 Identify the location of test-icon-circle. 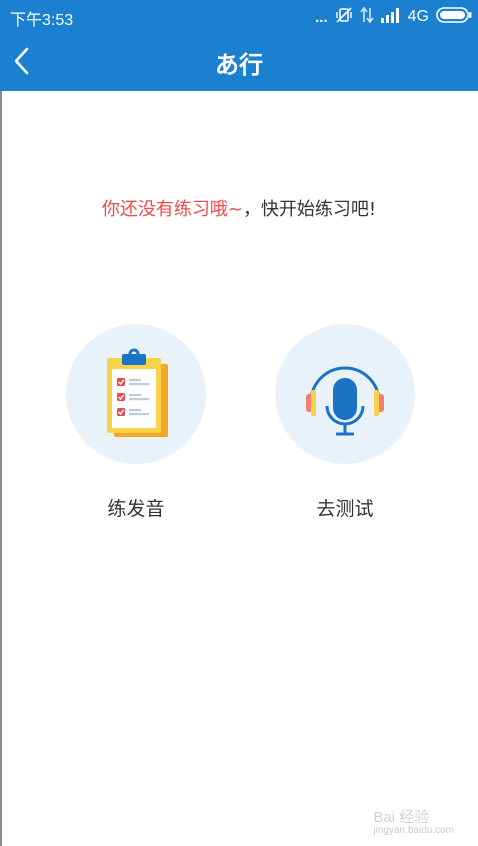
(345, 394).